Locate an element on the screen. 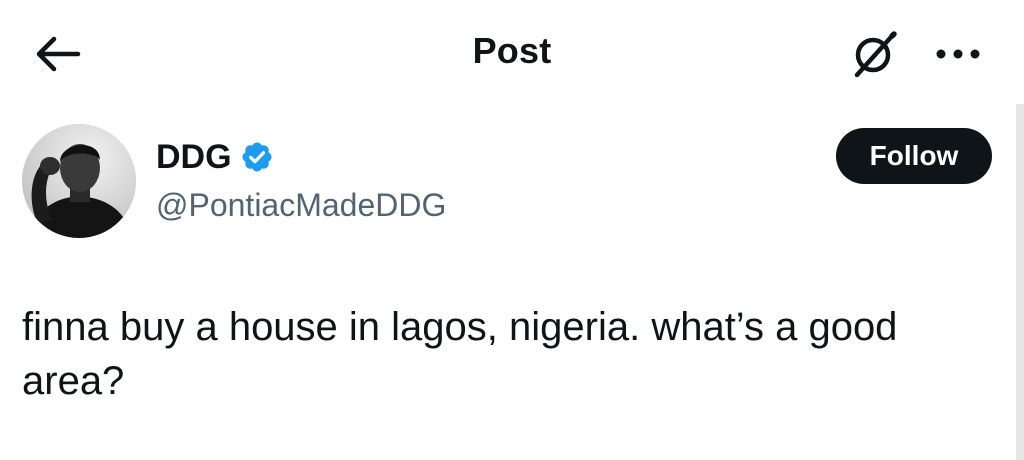 The width and height of the screenshot is (1024, 460). grok-icon is located at coordinates (875, 54).